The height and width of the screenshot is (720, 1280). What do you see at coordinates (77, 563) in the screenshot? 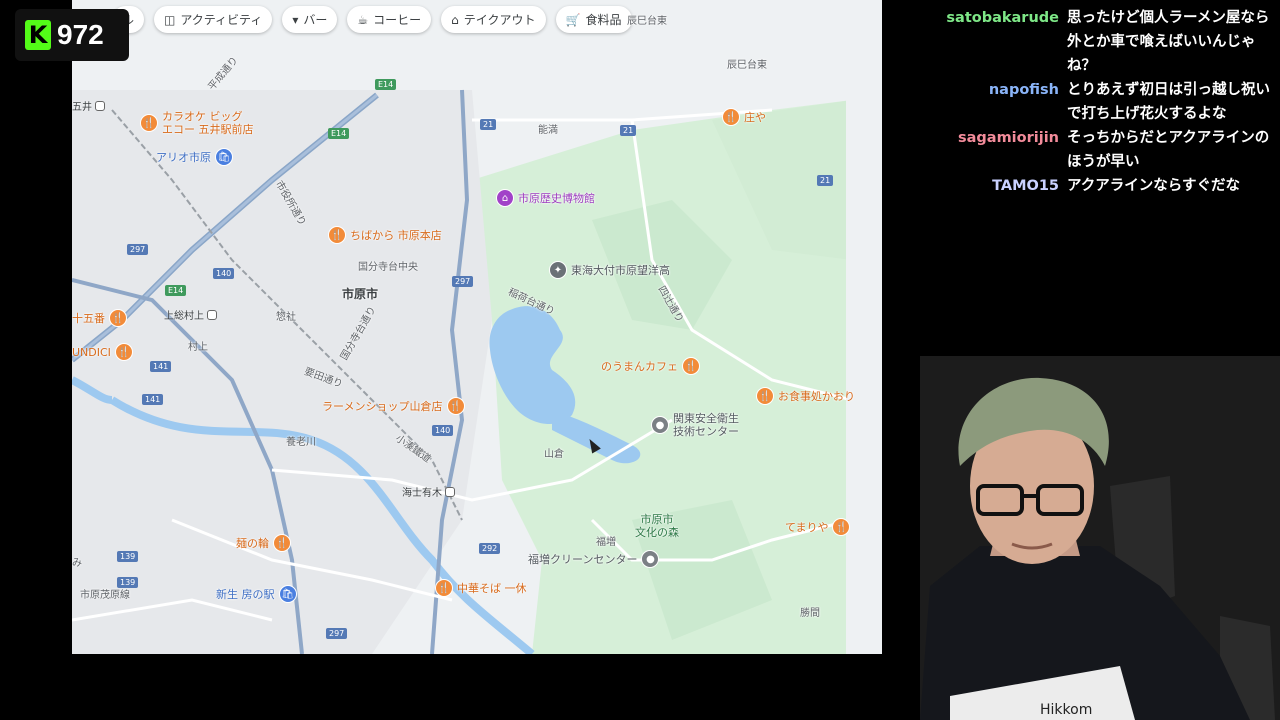
I see `place-label: み` at bounding box center [77, 563].